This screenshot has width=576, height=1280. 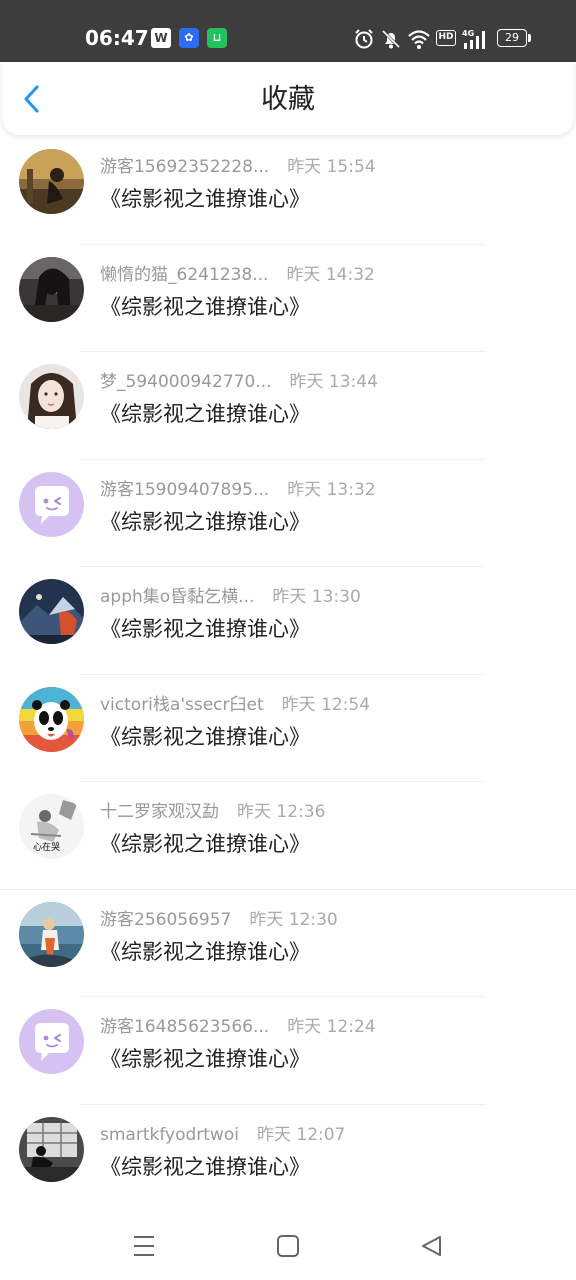 What do you see at coordinates (217, 38) in the screenshot?
I see `green-app-icon: ⊔` at bounding box center [217, 38].